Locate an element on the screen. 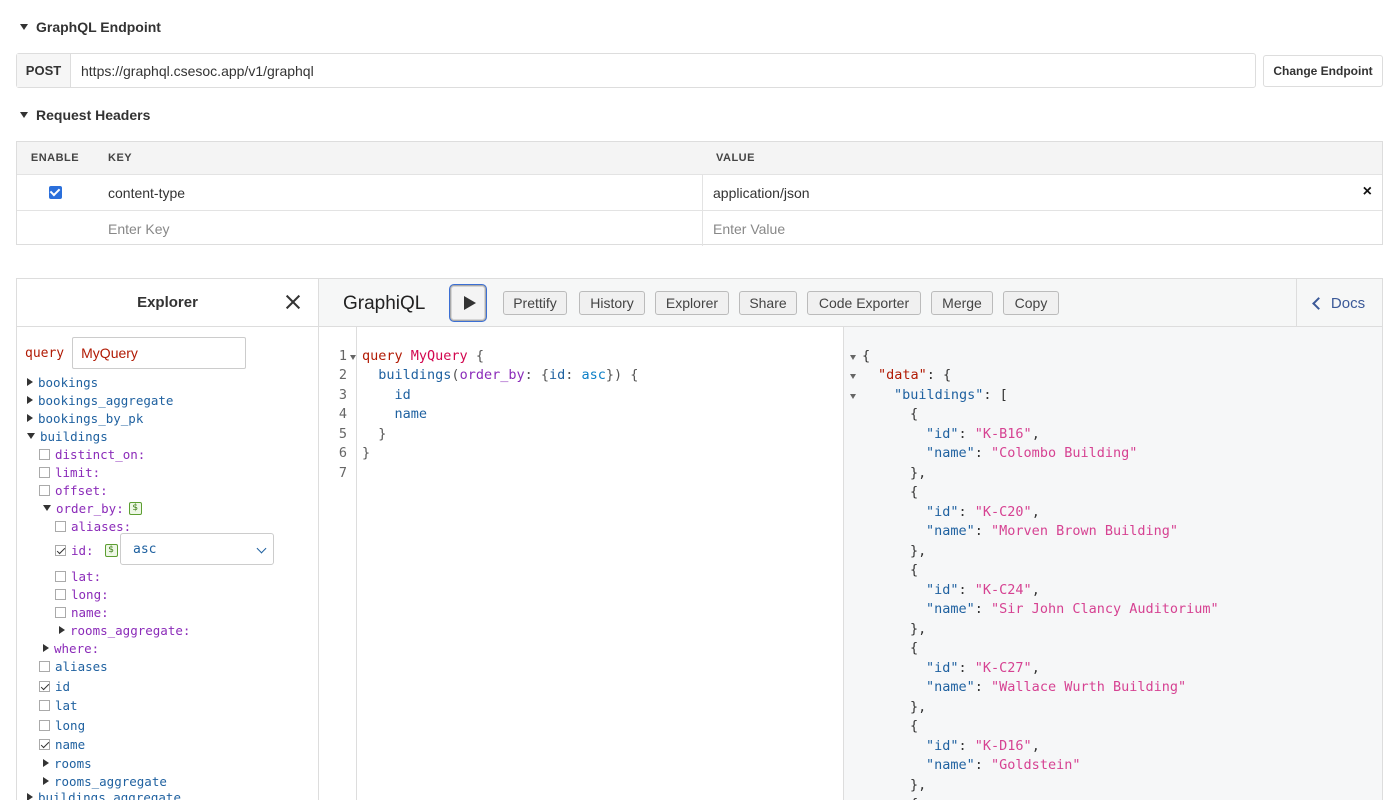 The width and height of the screenshot is (1399, 800). line-number: 5 is located at coordinates (342, 434).